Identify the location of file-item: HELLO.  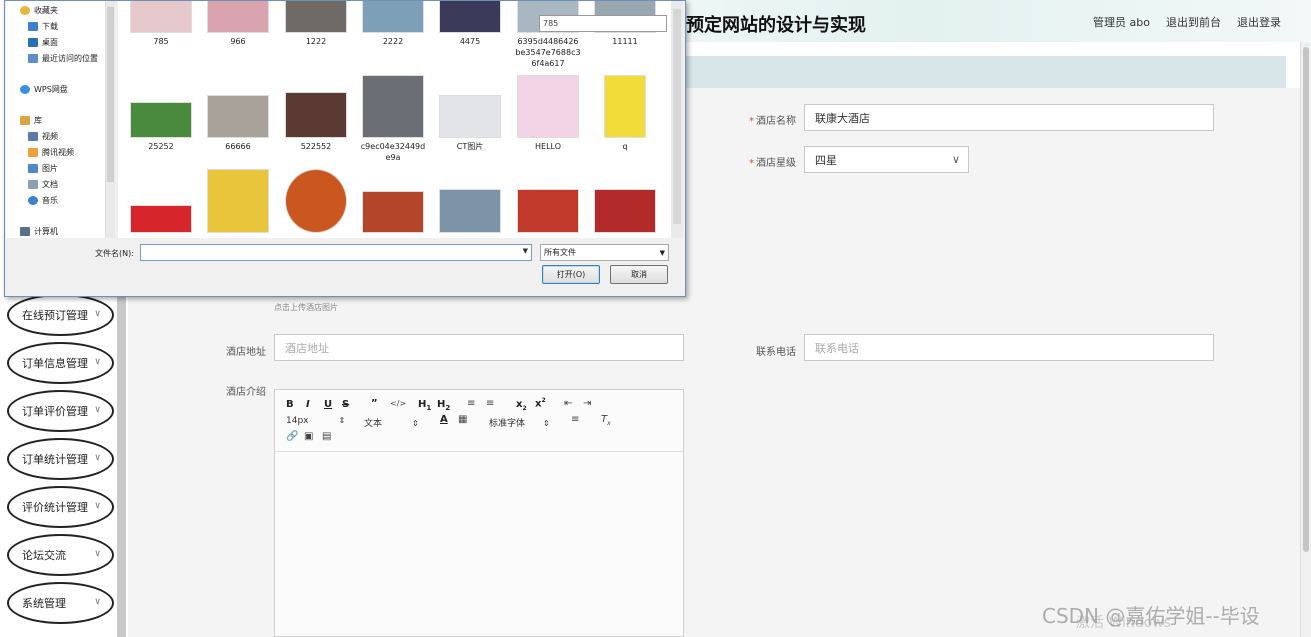
(548, 113).